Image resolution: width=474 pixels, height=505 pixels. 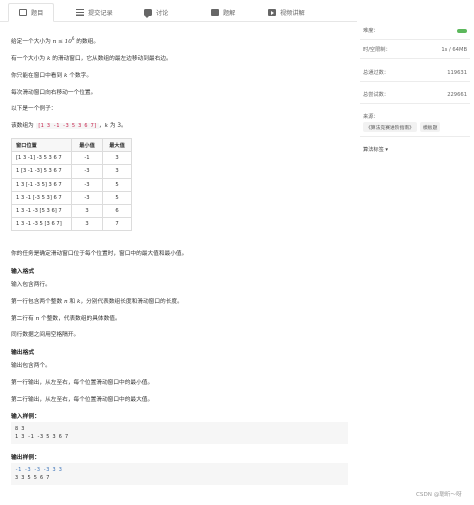 I want to click on statement-line: 每次滑动窗口向右移动一个位置。, so click(x=54, y=93).